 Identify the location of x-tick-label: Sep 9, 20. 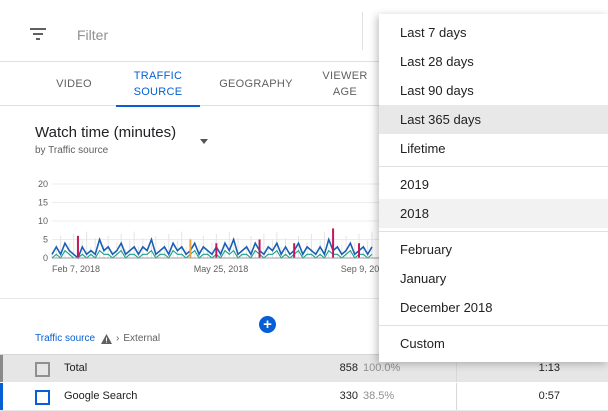
(360, 269).